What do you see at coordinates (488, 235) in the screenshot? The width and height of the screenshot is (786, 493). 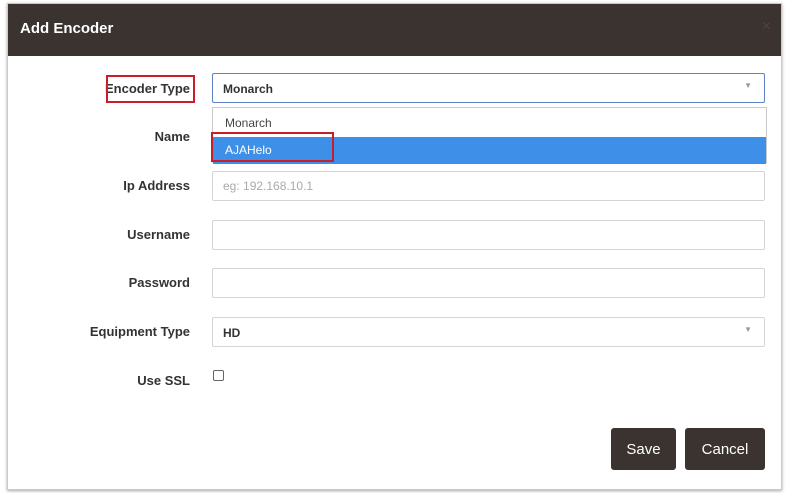 I see `username-input` at bounding box center [488, 235].